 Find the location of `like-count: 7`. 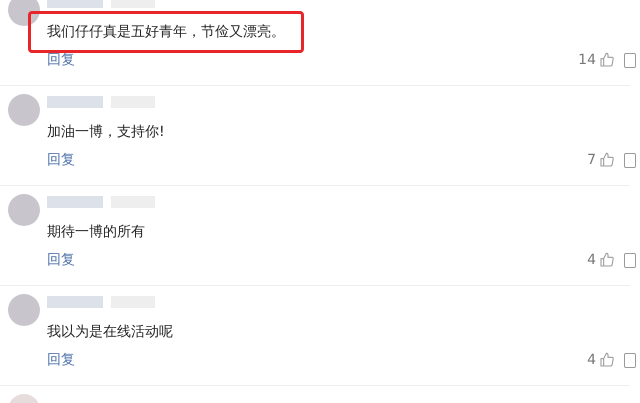

like-count: 7 is located at coordinates (591, 160).